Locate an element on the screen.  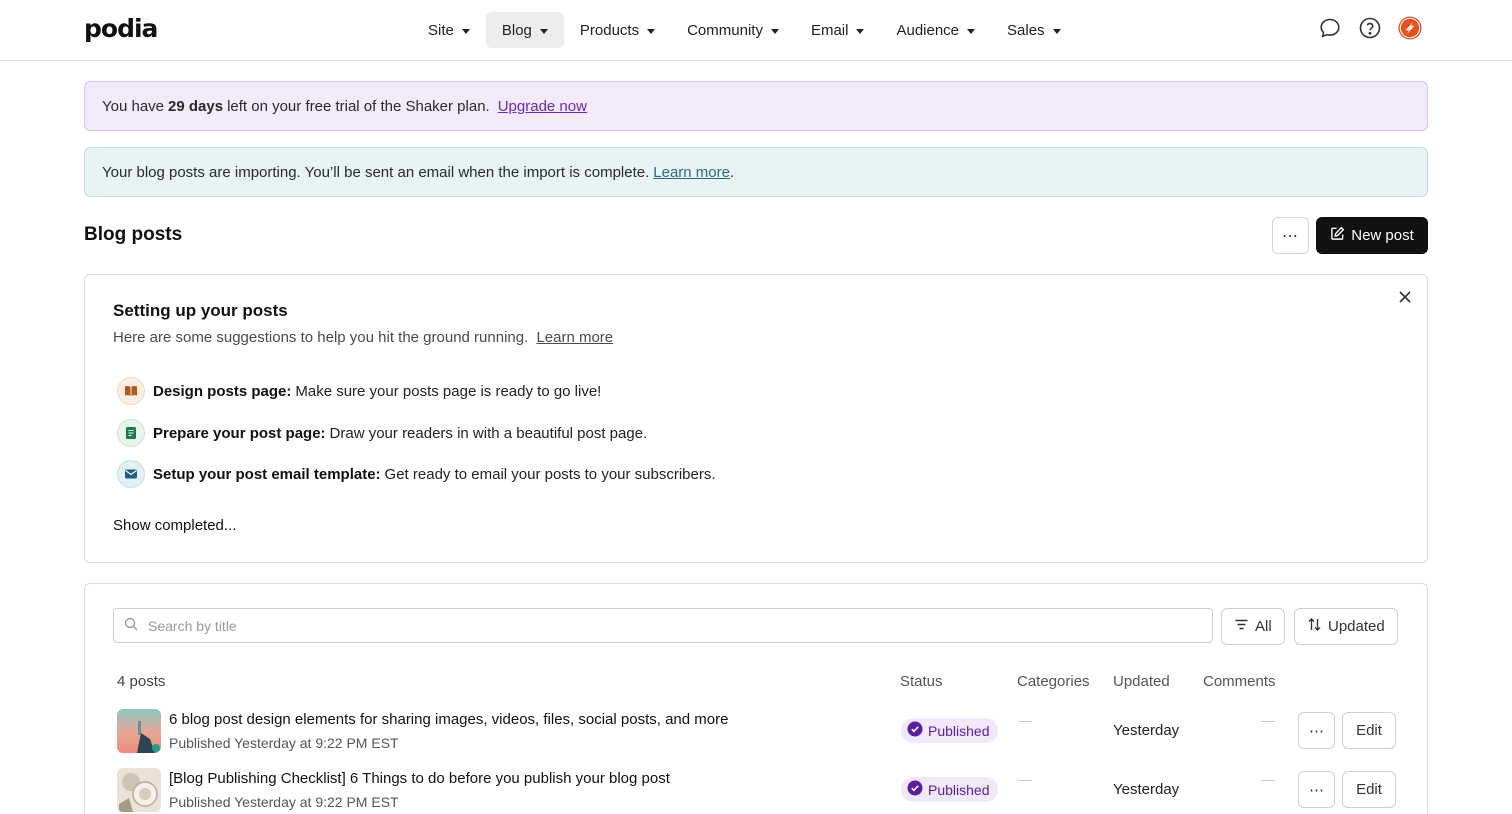
nav-item-label: Community is located at coordinates (725, 30).